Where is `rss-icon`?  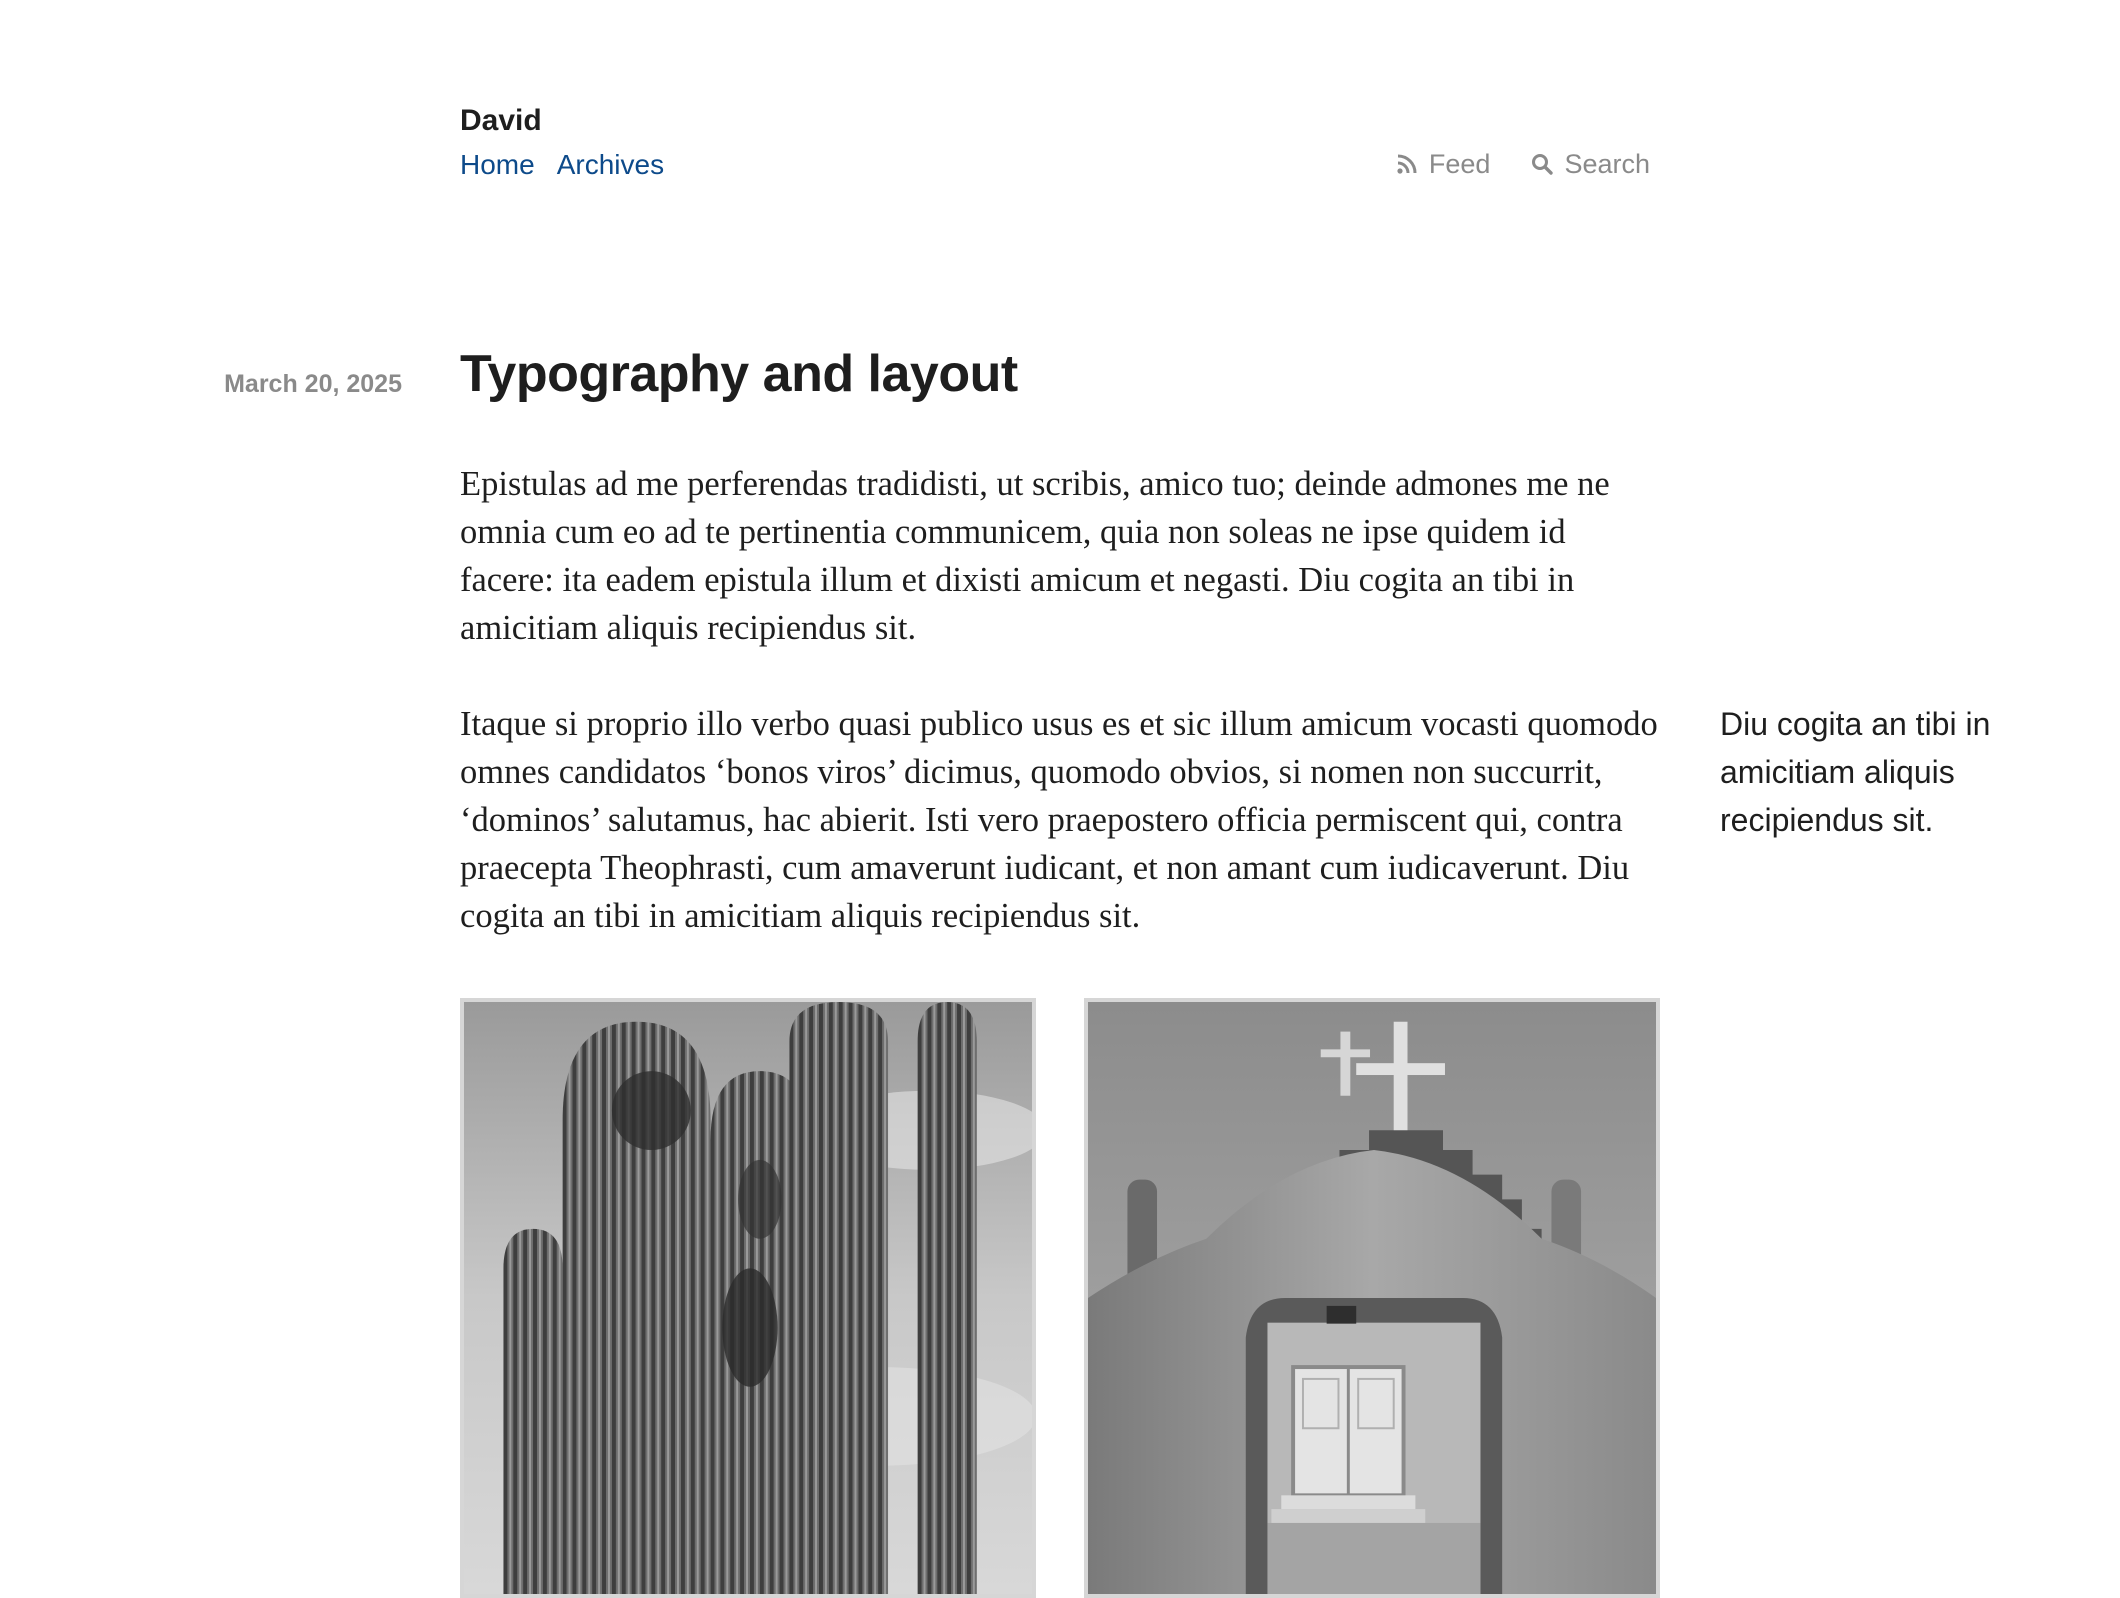
rss-icon is located at coordinates (1407, 164).